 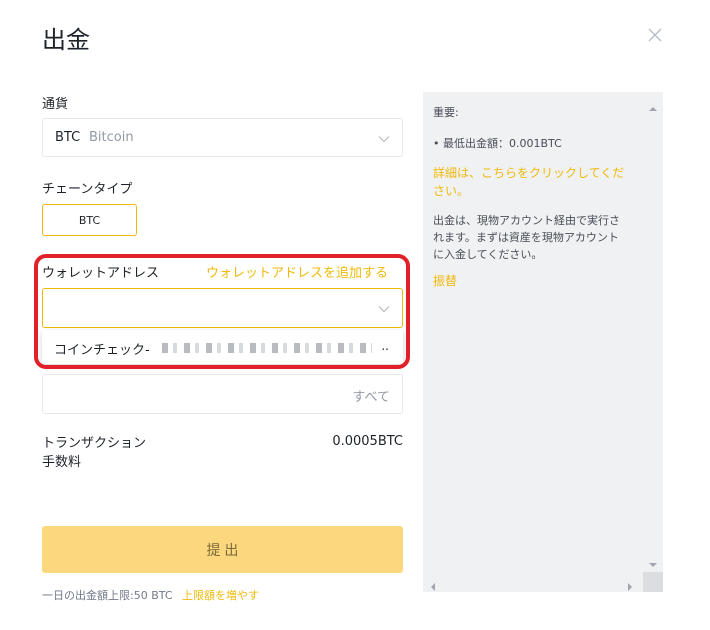 I want to click on all-amount-button: すべて, so click(x=371, y=395).